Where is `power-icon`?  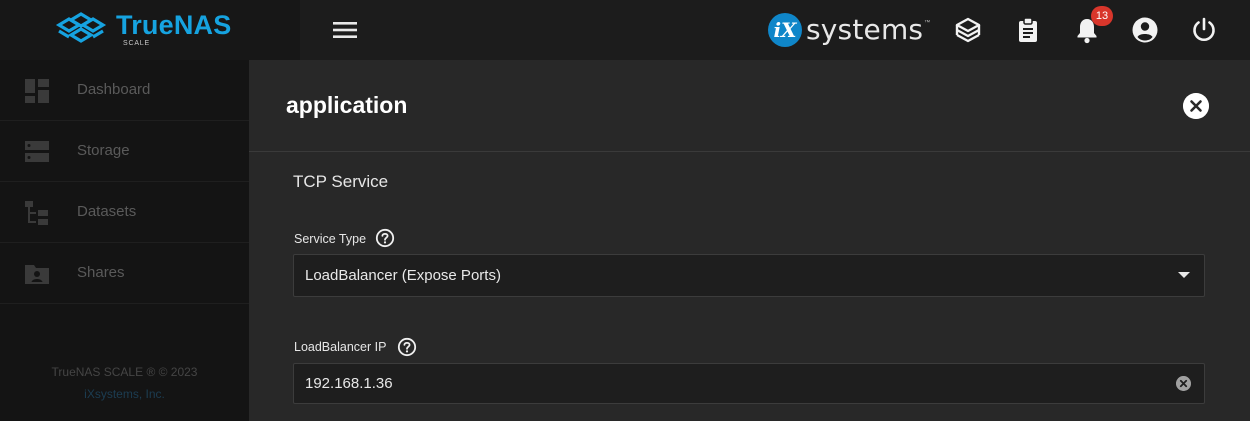
power-icon is located at coordinates (1204, 30).